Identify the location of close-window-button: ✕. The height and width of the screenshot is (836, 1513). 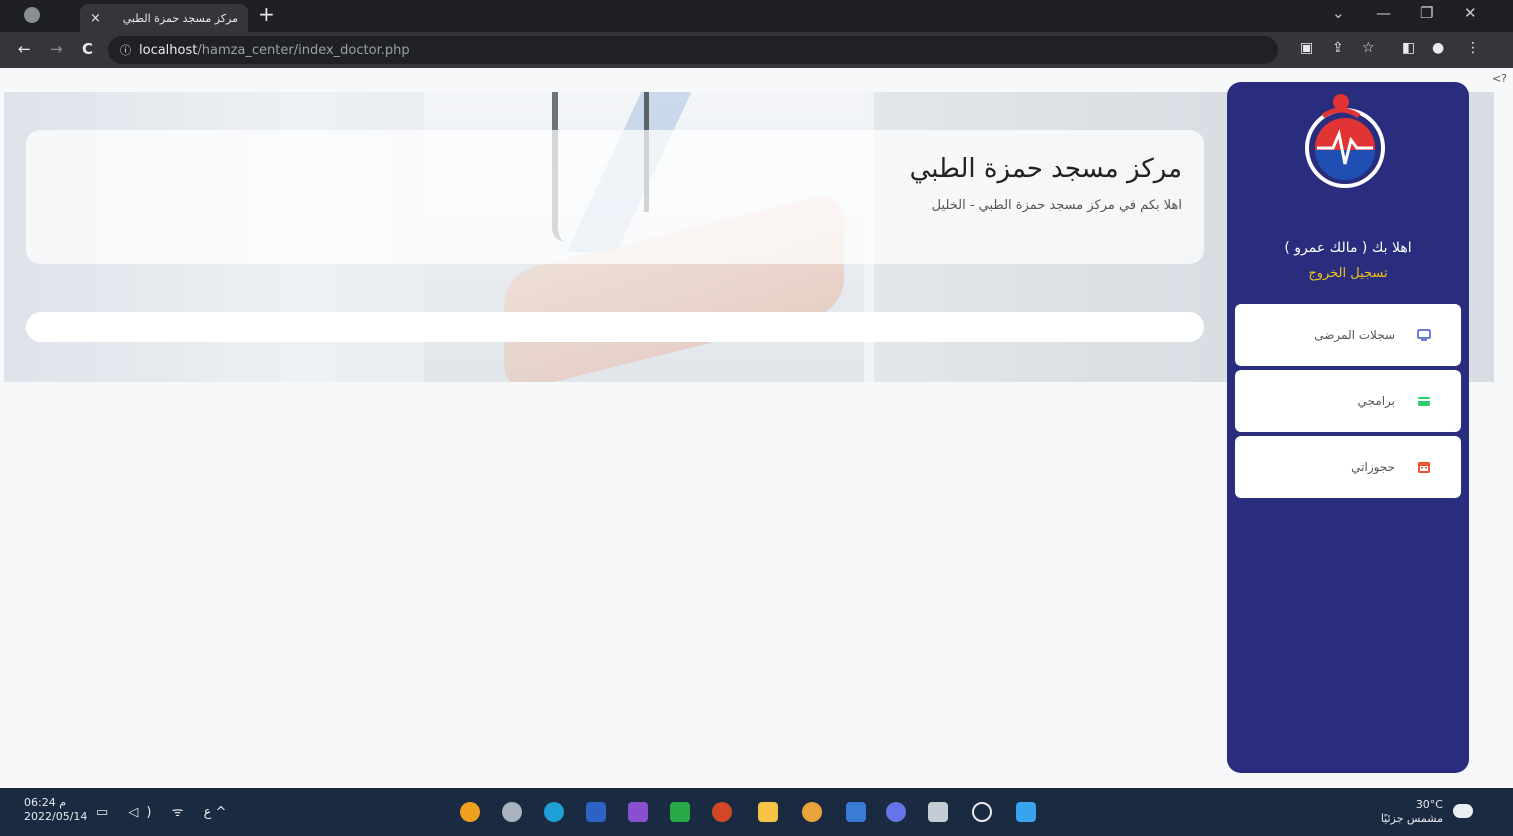
(1470, 13).